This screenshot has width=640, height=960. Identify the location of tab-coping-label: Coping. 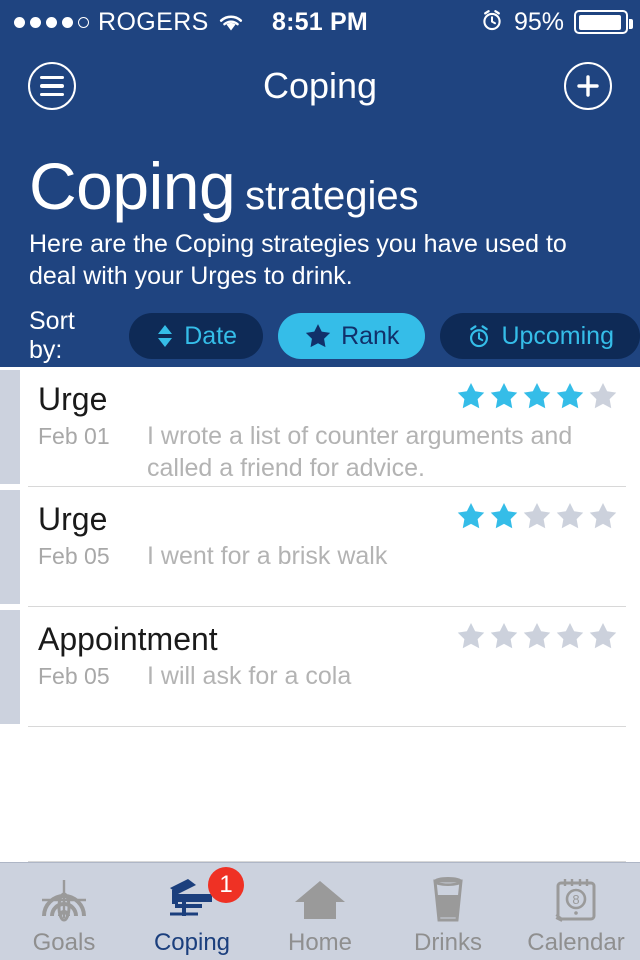
(192, 942).